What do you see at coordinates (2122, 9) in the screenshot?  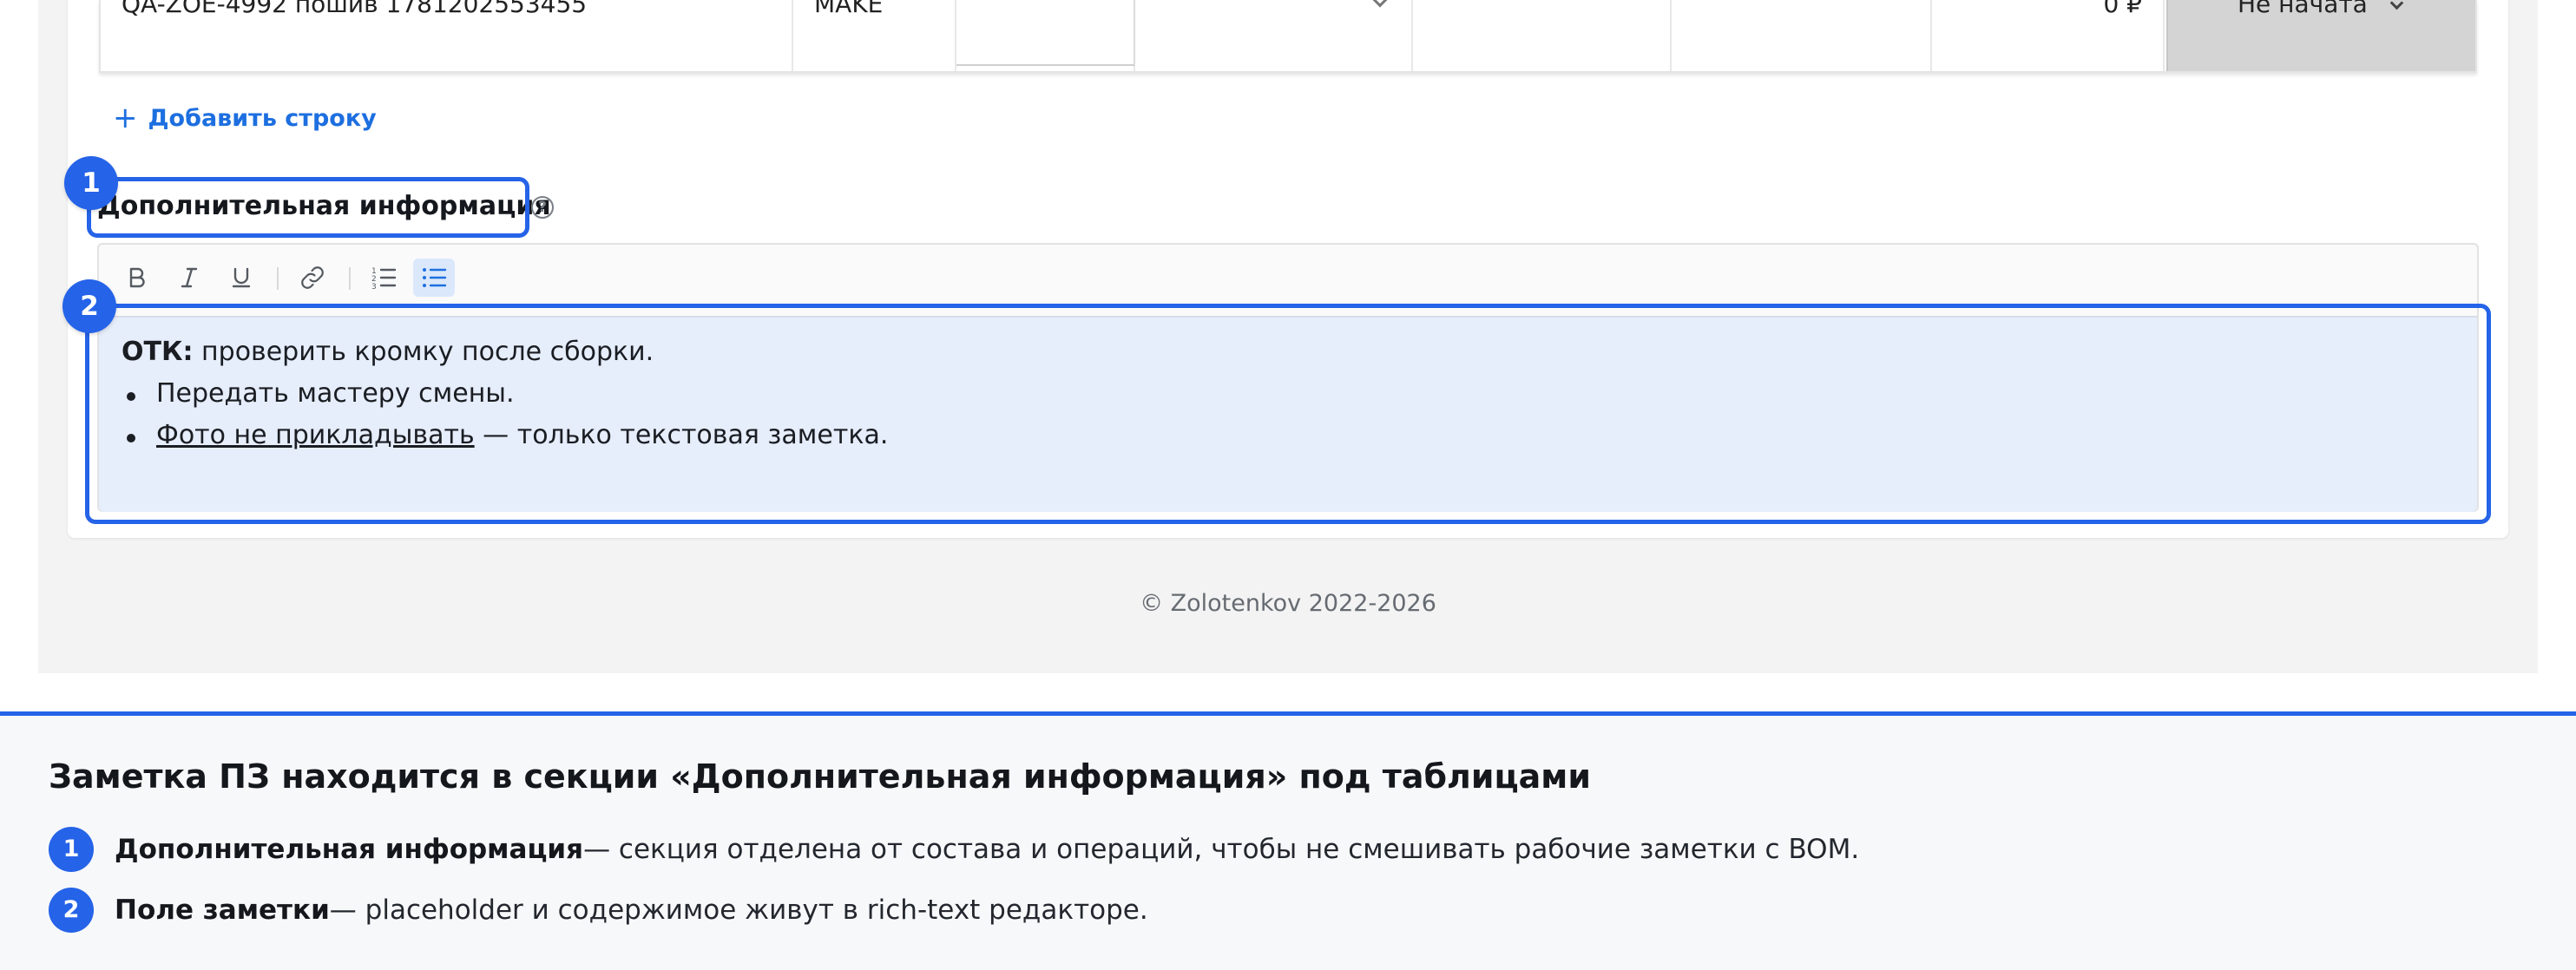 I see `price-text: 0 ₽` at bounding box center [2122, 9].